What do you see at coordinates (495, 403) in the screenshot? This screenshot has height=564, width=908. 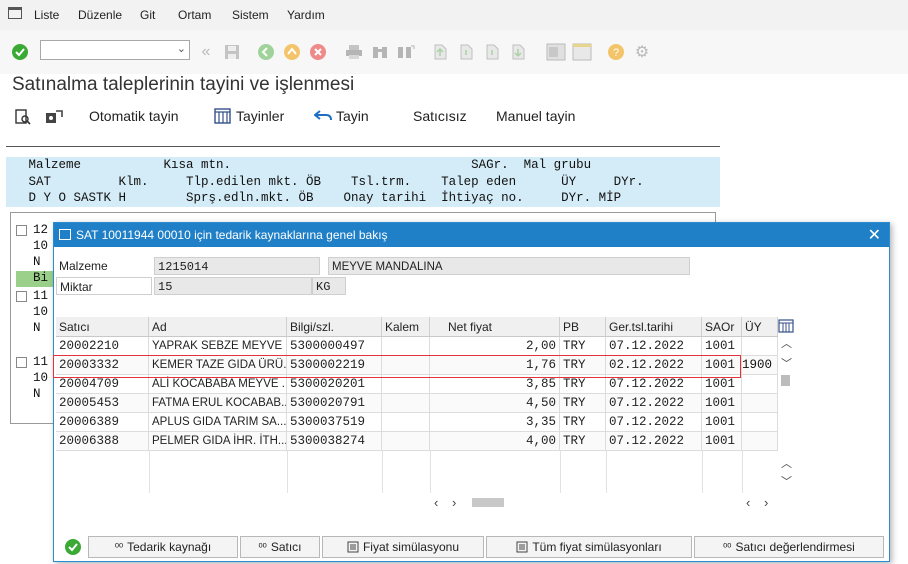 I see `cell-price: 4,50` at bounding box center [495, 403].